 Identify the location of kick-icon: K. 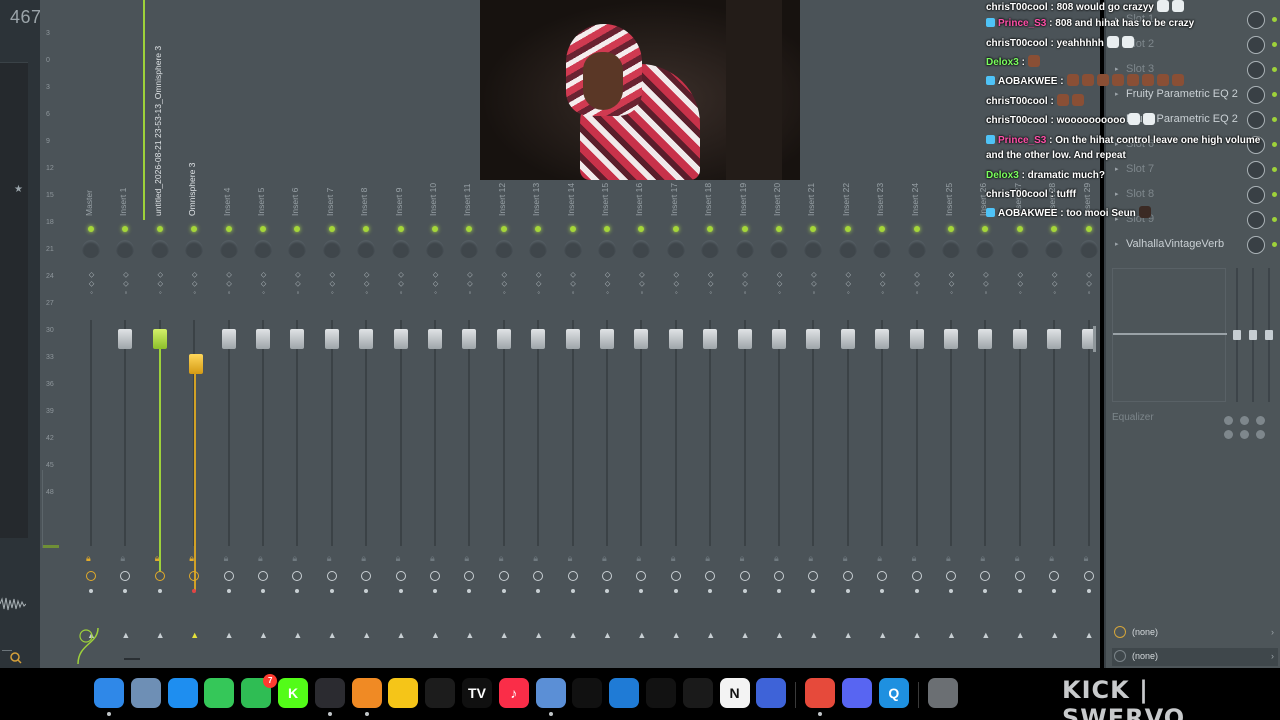
(293, 693).